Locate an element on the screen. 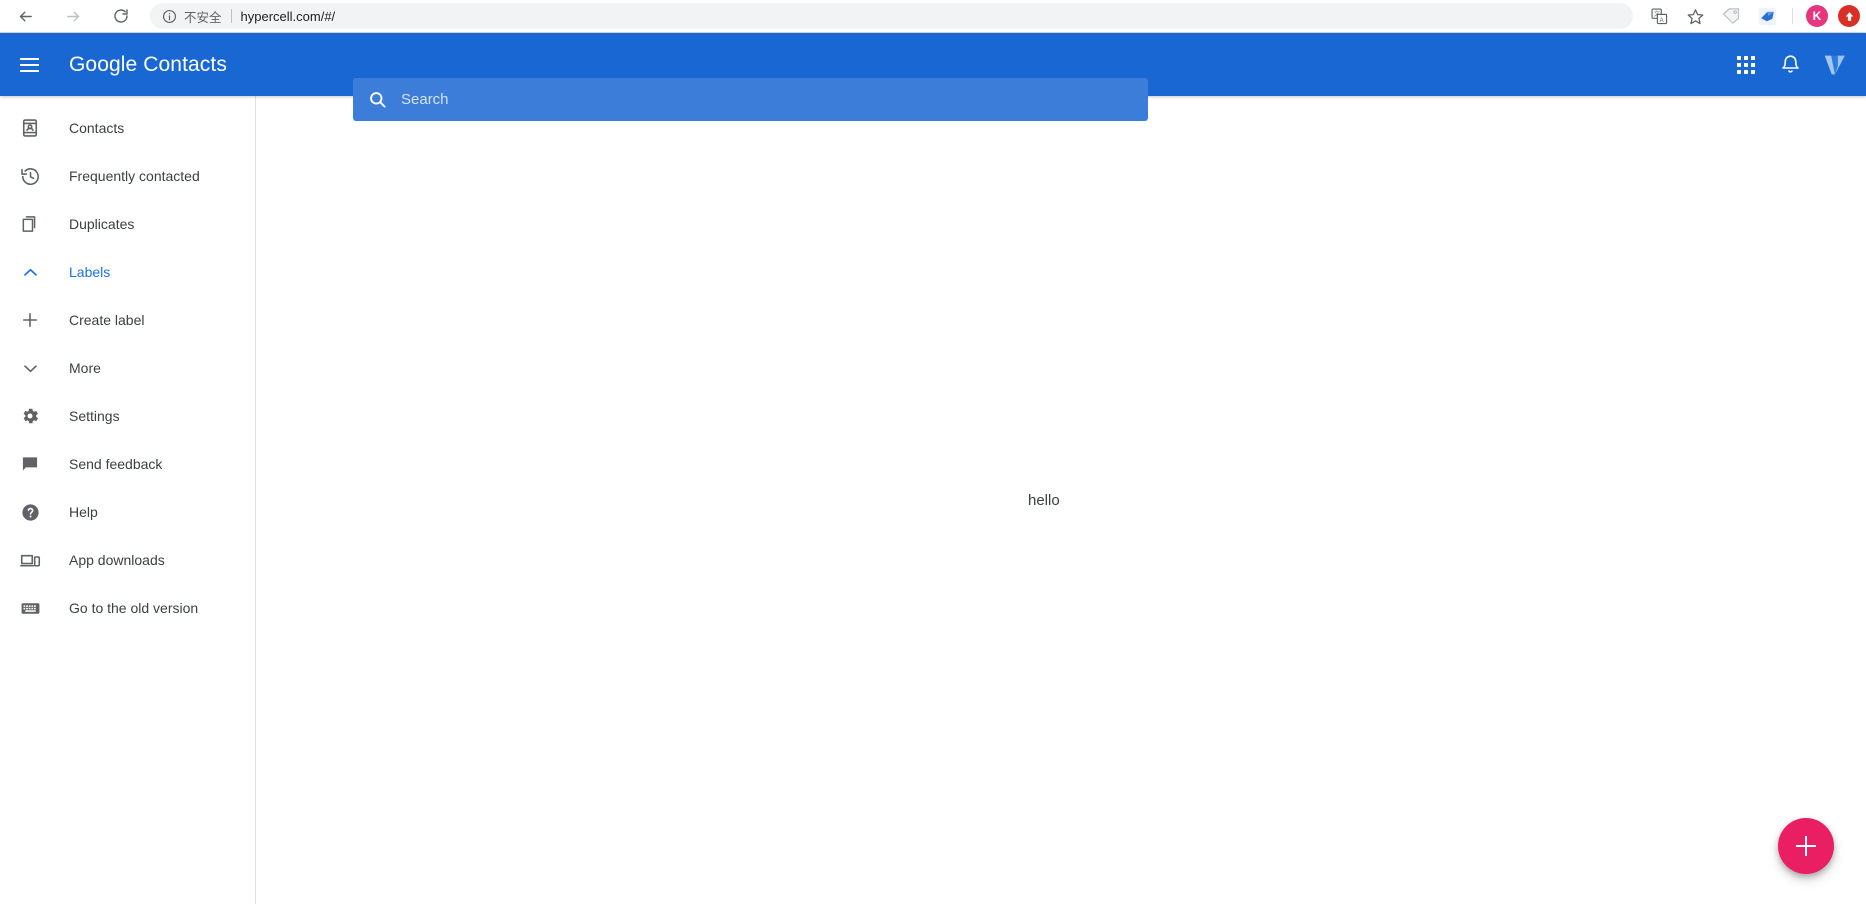 The width and height of the screenshot is (1866, 904). reload-button is located at coordinates (121, 16).